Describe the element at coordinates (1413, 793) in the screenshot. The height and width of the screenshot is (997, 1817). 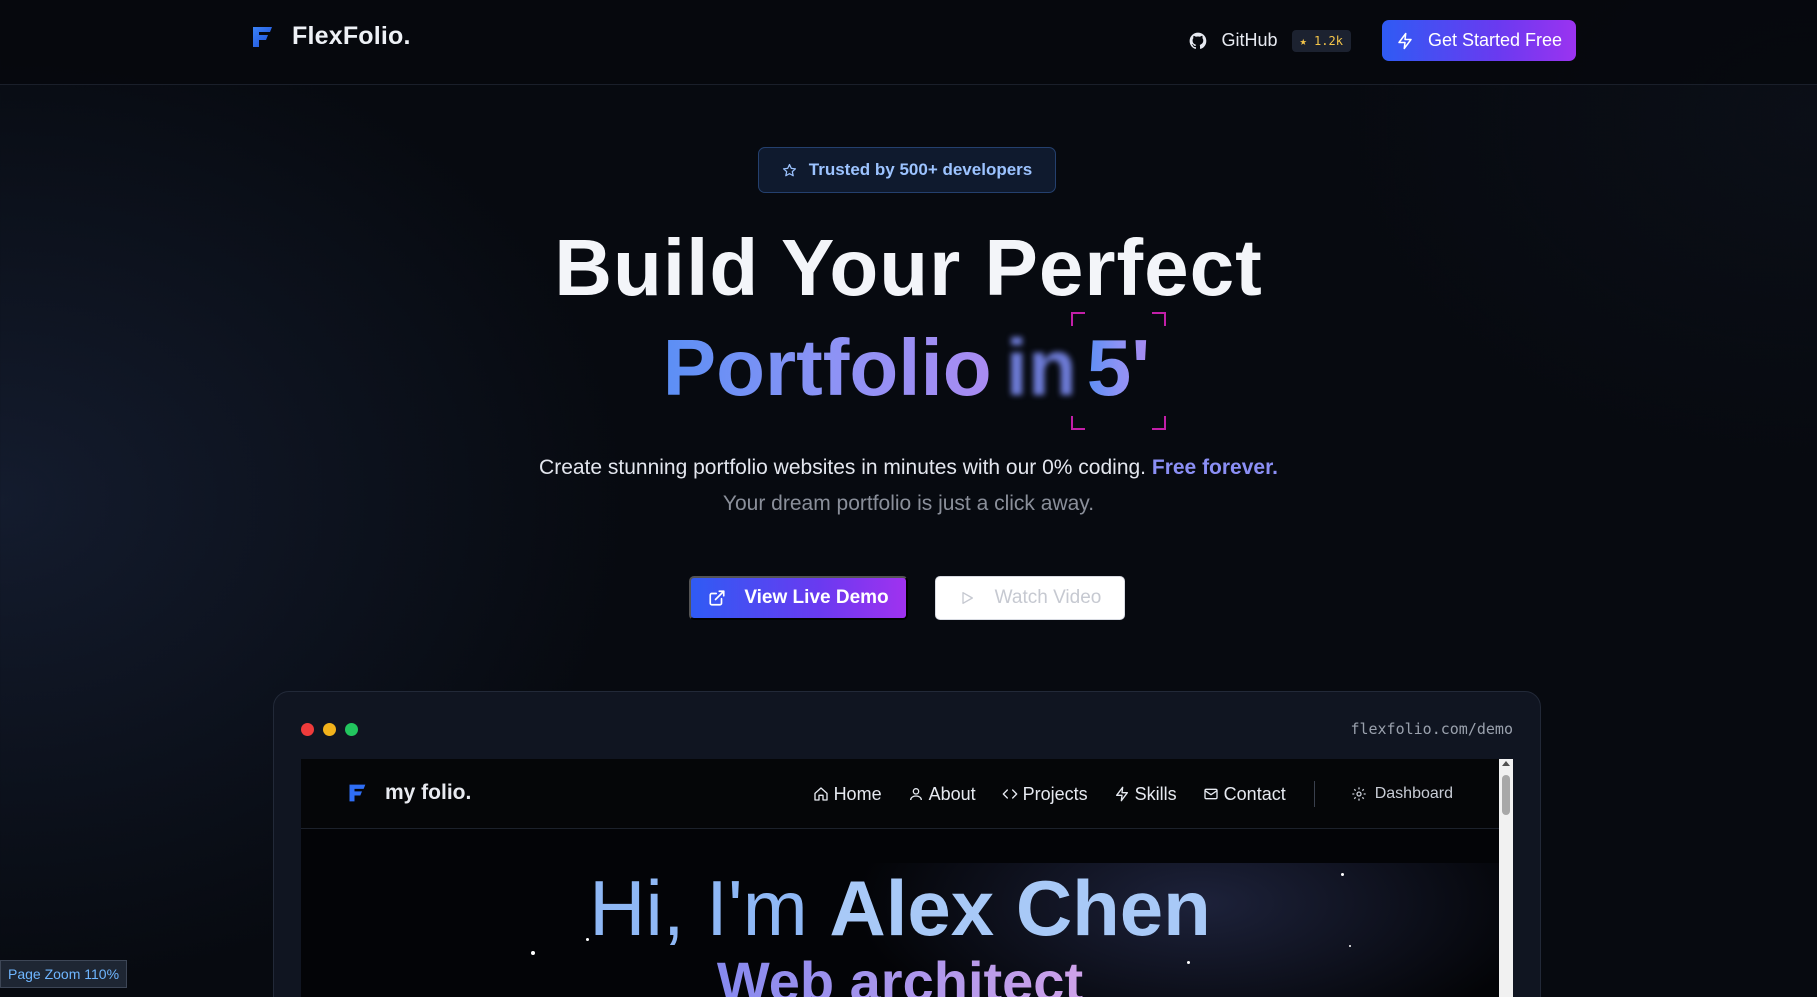
I see `preview-dashboard-label: Dashboard` at that location.